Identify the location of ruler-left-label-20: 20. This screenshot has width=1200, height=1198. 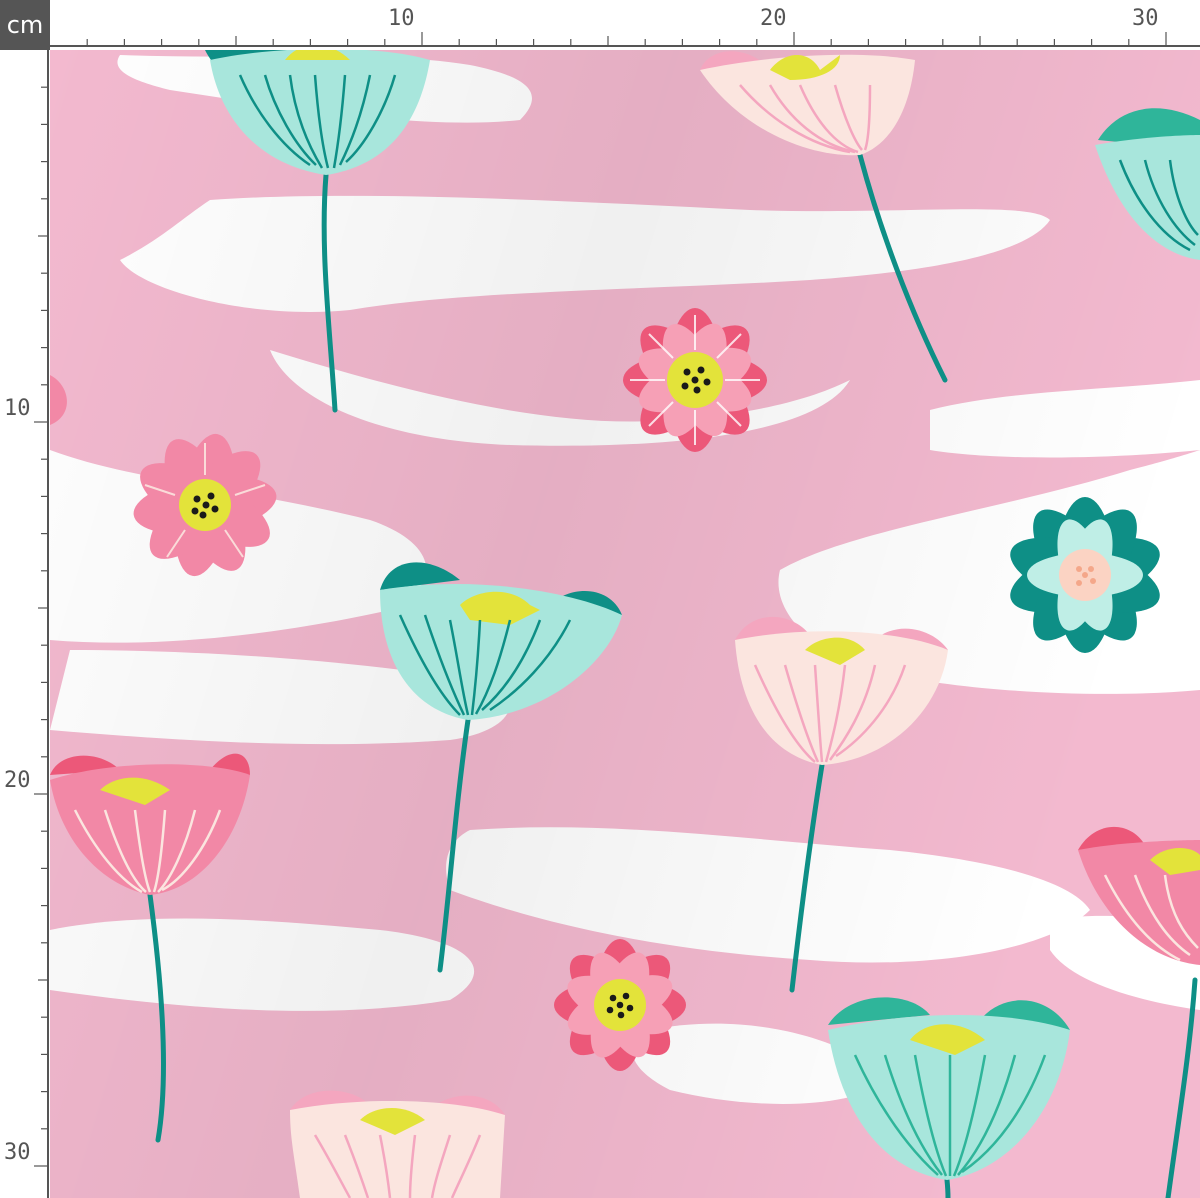
(17, 780).